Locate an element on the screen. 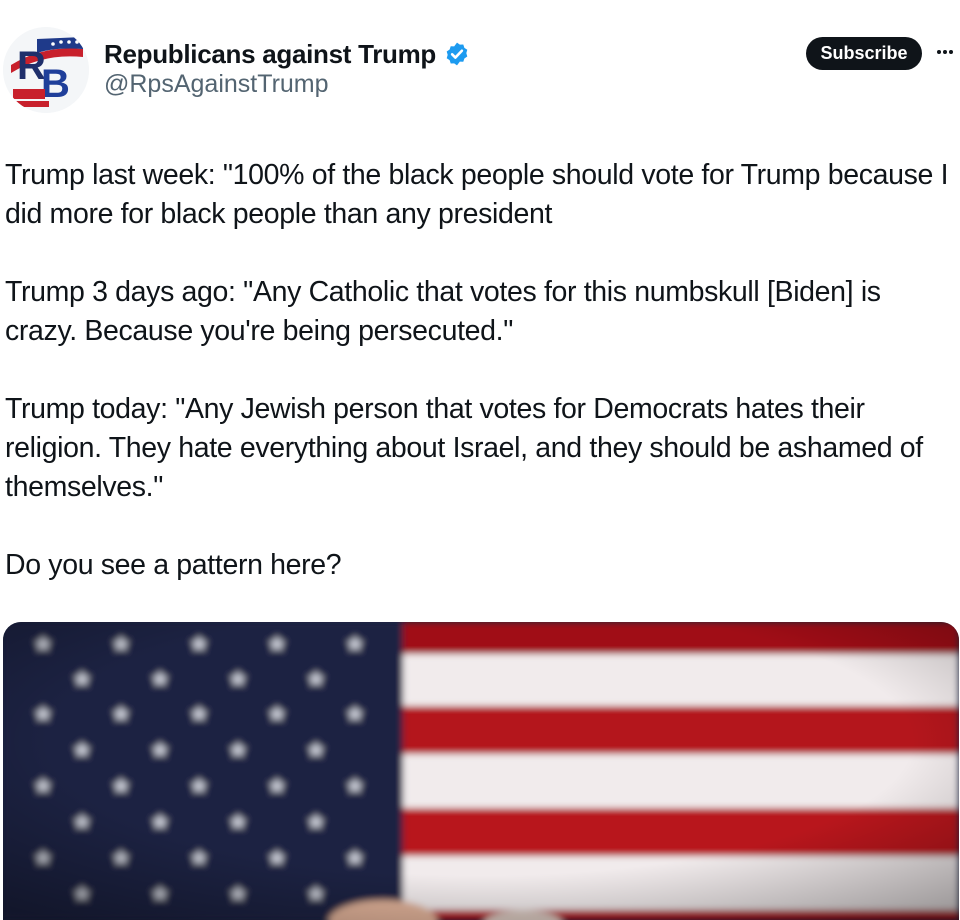 This screenshot has width=960, height=920. author-name-row: Republicans against Trump is located at coordinates (287, 54).